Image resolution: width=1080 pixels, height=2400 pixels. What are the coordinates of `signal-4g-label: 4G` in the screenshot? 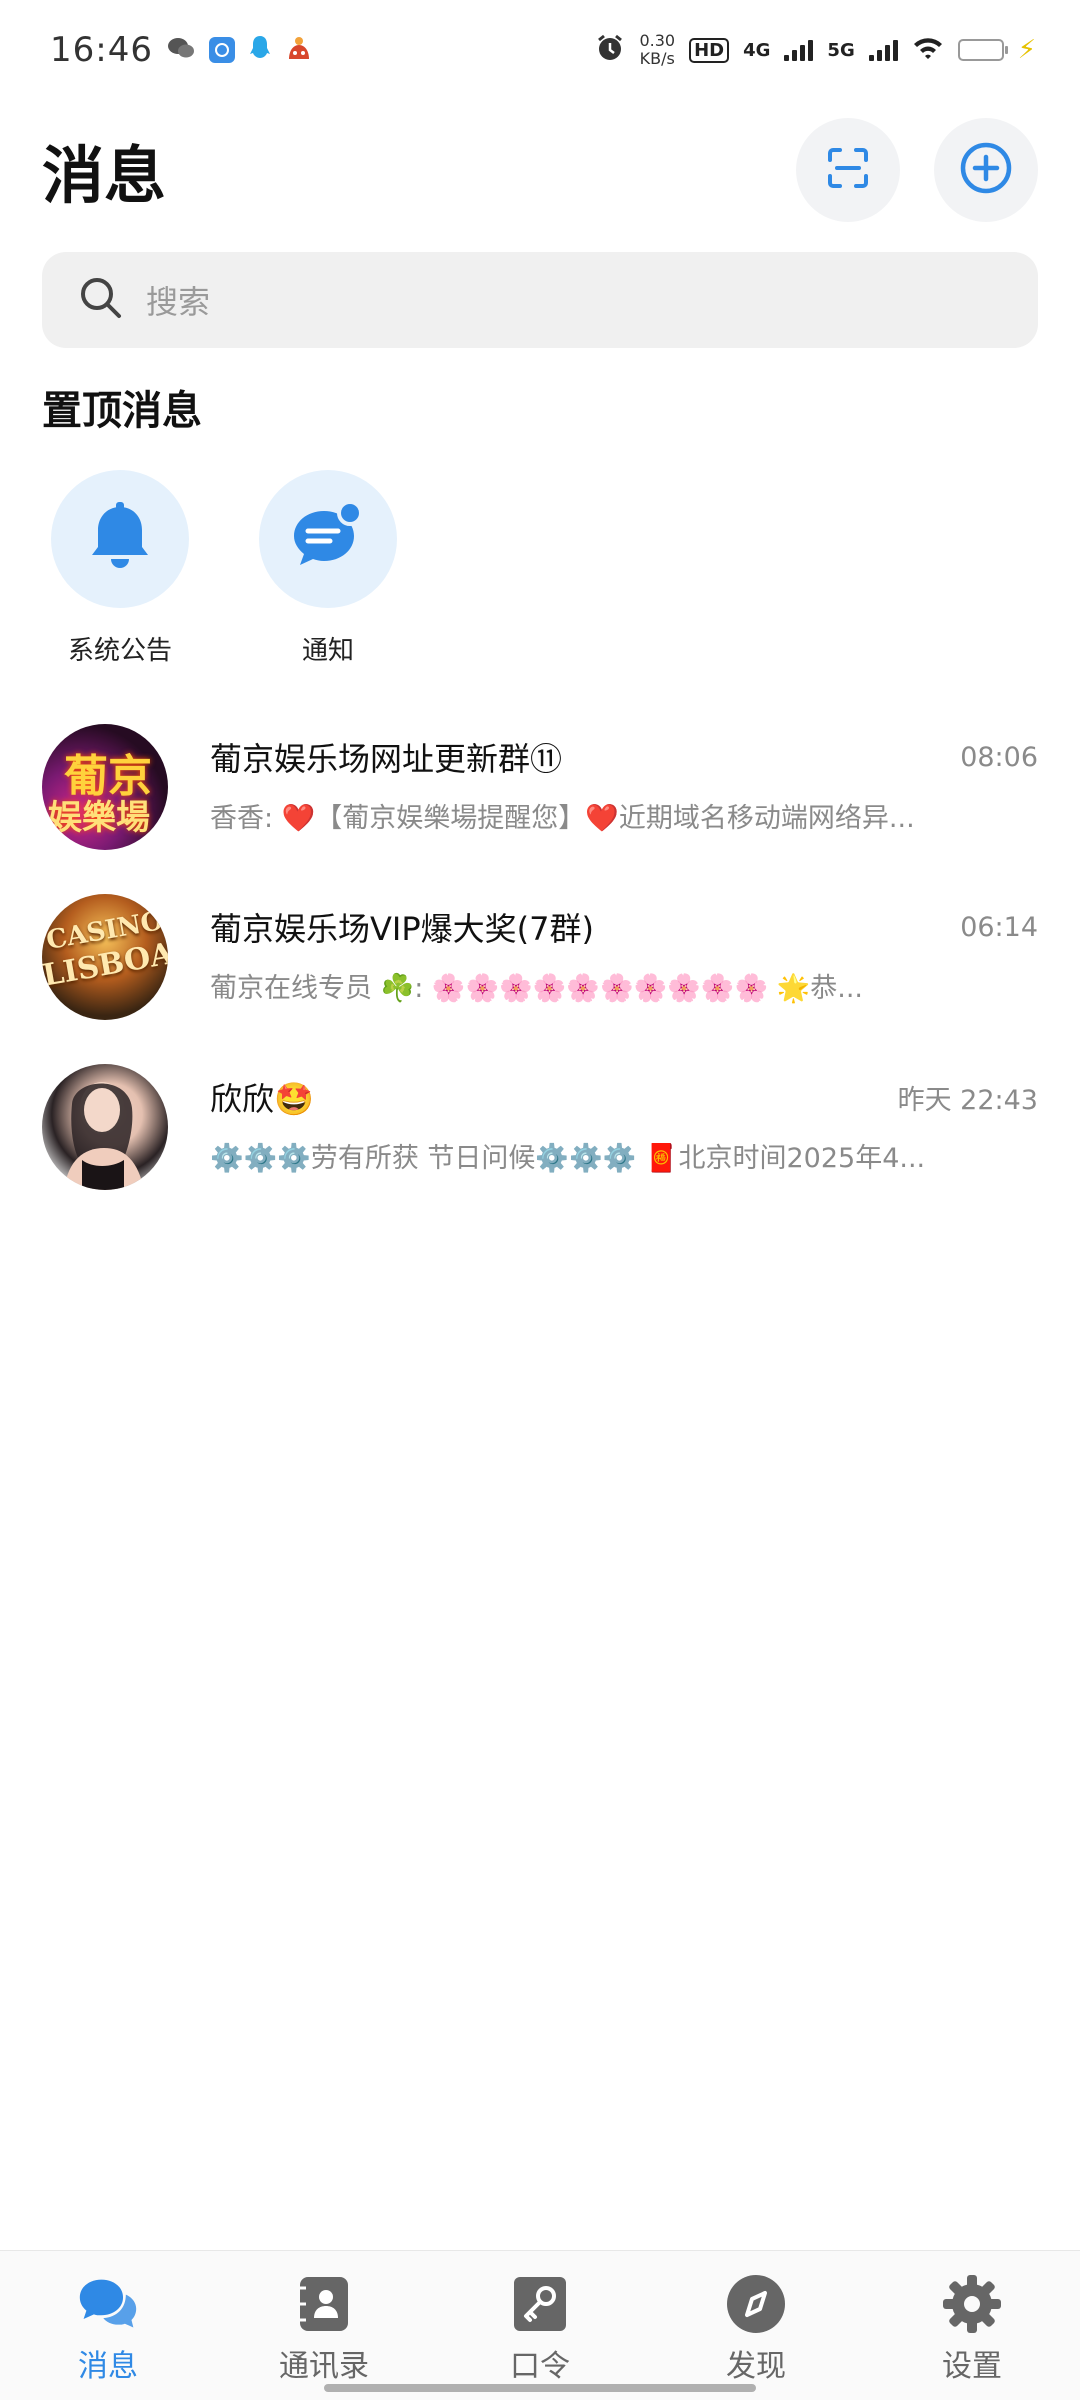 It's located at (757, 50).